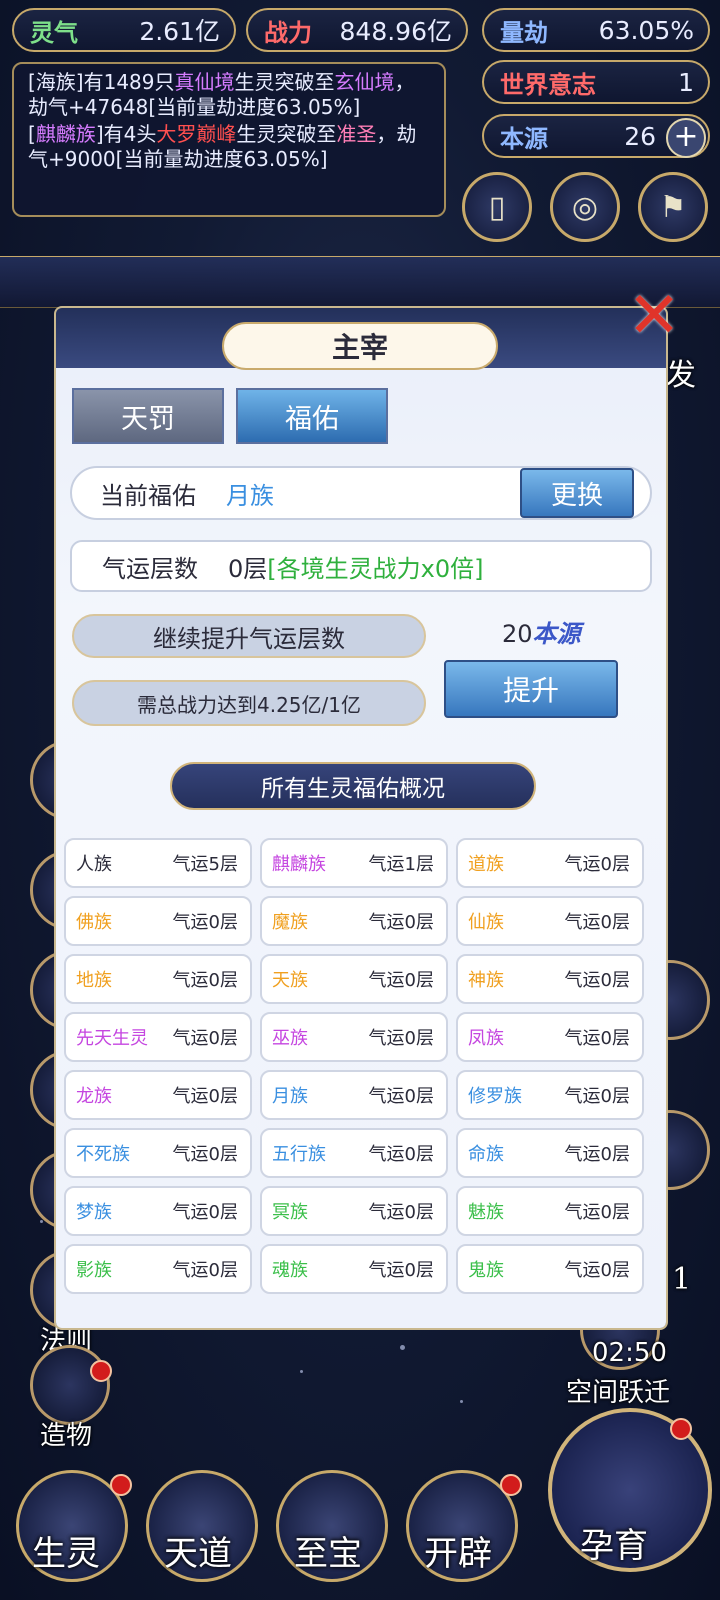 The height and width of the screenshot is (1600, 720). Describe the element at coordinates (354, 1153) in the screenshot. I see `race-cell: 五行族 气运0层` at that location.